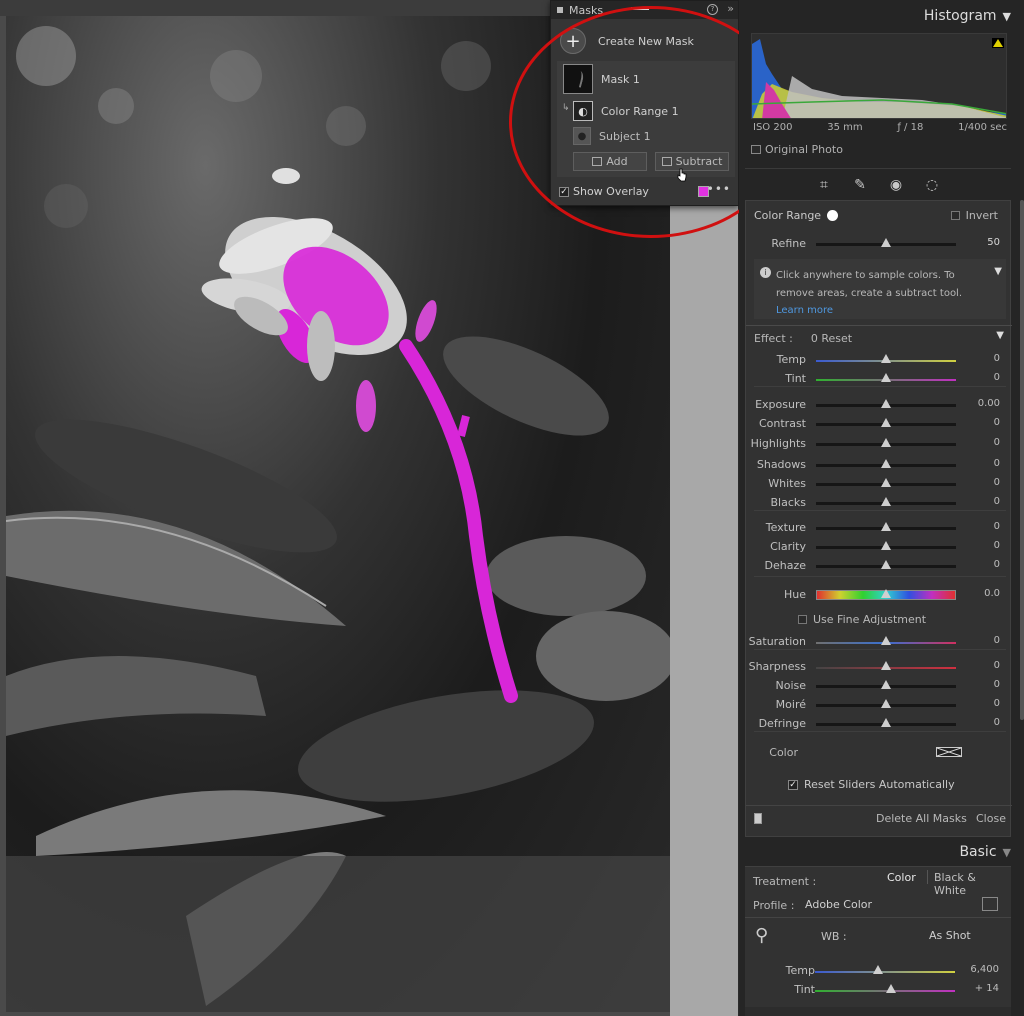  Describe the element at coordinates (712, 9) in the screenshot. I see `help-icon: ?` at that location.